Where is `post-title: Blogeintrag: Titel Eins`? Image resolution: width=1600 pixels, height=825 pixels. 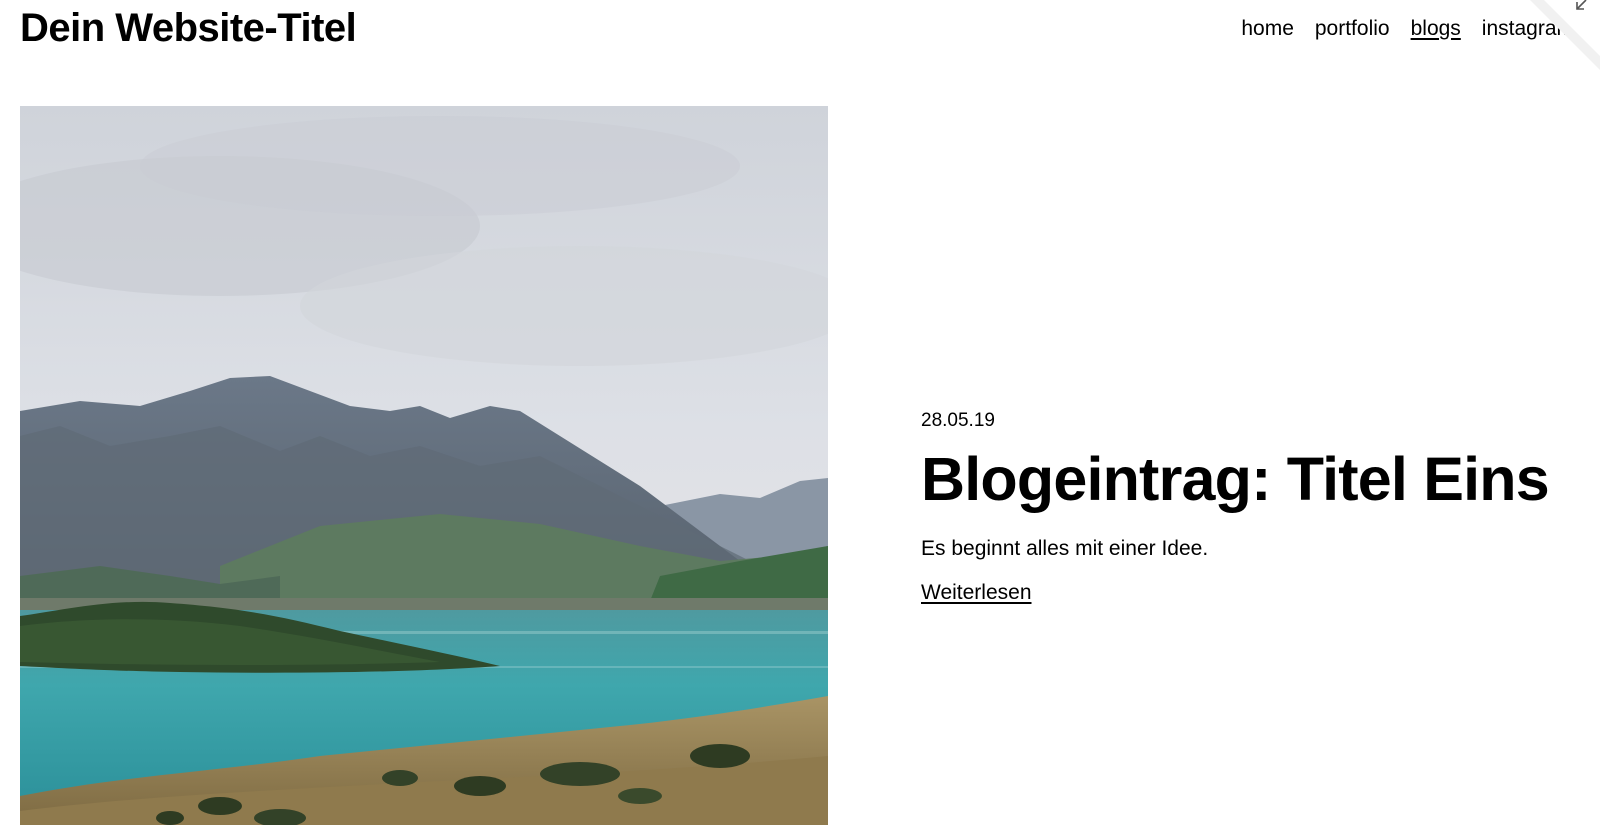 post-title: Blogeintrag: Titel Eins is located at coordinates (1246, 479).